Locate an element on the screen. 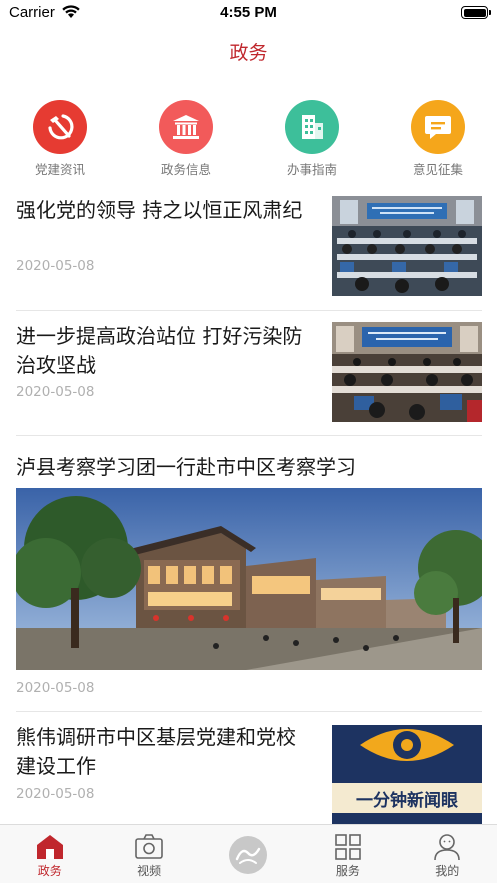  shortcut-gov-info: 政务信息 is located at coordinates (186, 139).